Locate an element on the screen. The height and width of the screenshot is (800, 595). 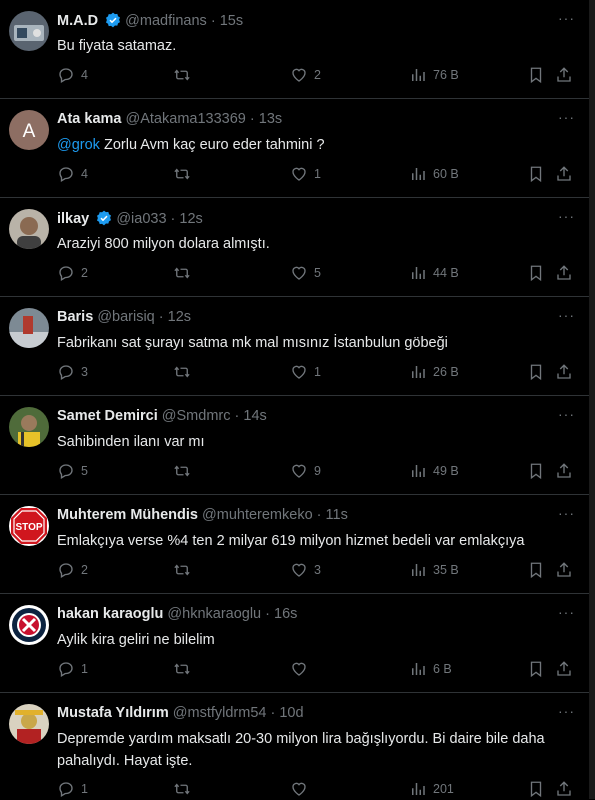
display-name: ilkay is located at coordinates (73, 219).